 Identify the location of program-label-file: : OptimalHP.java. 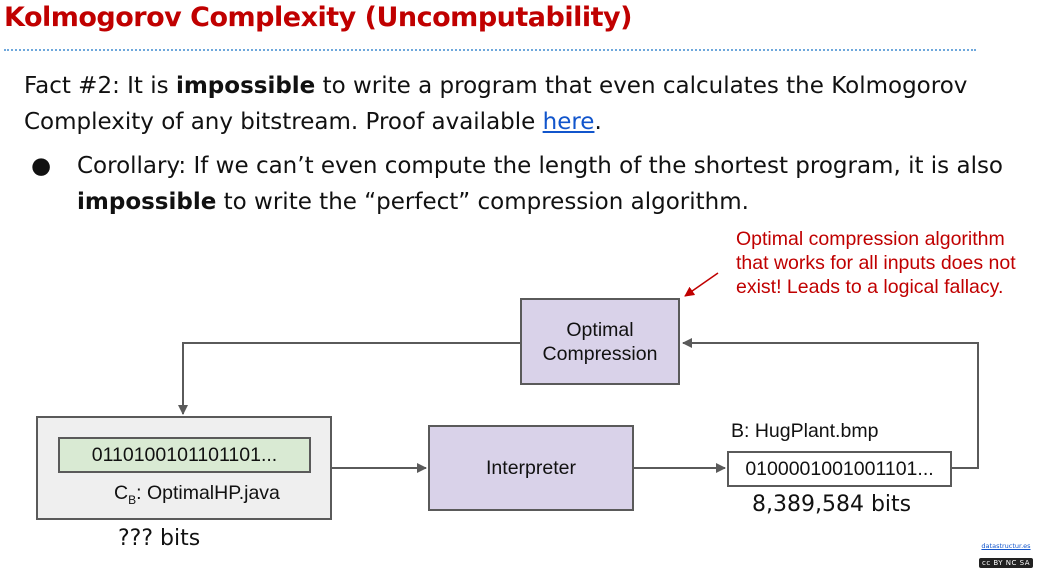
(208, 493).